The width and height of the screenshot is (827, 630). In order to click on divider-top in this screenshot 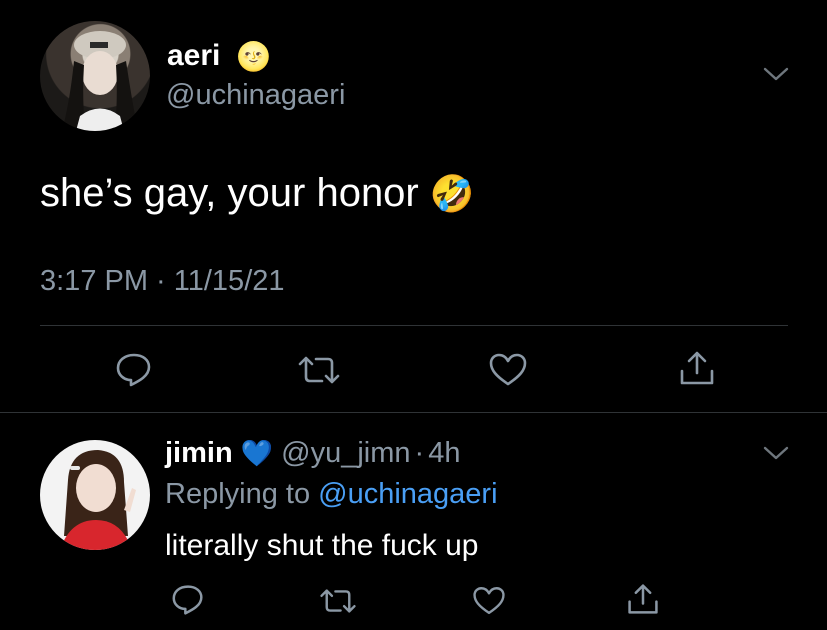, I will do `click(414, 325)`.